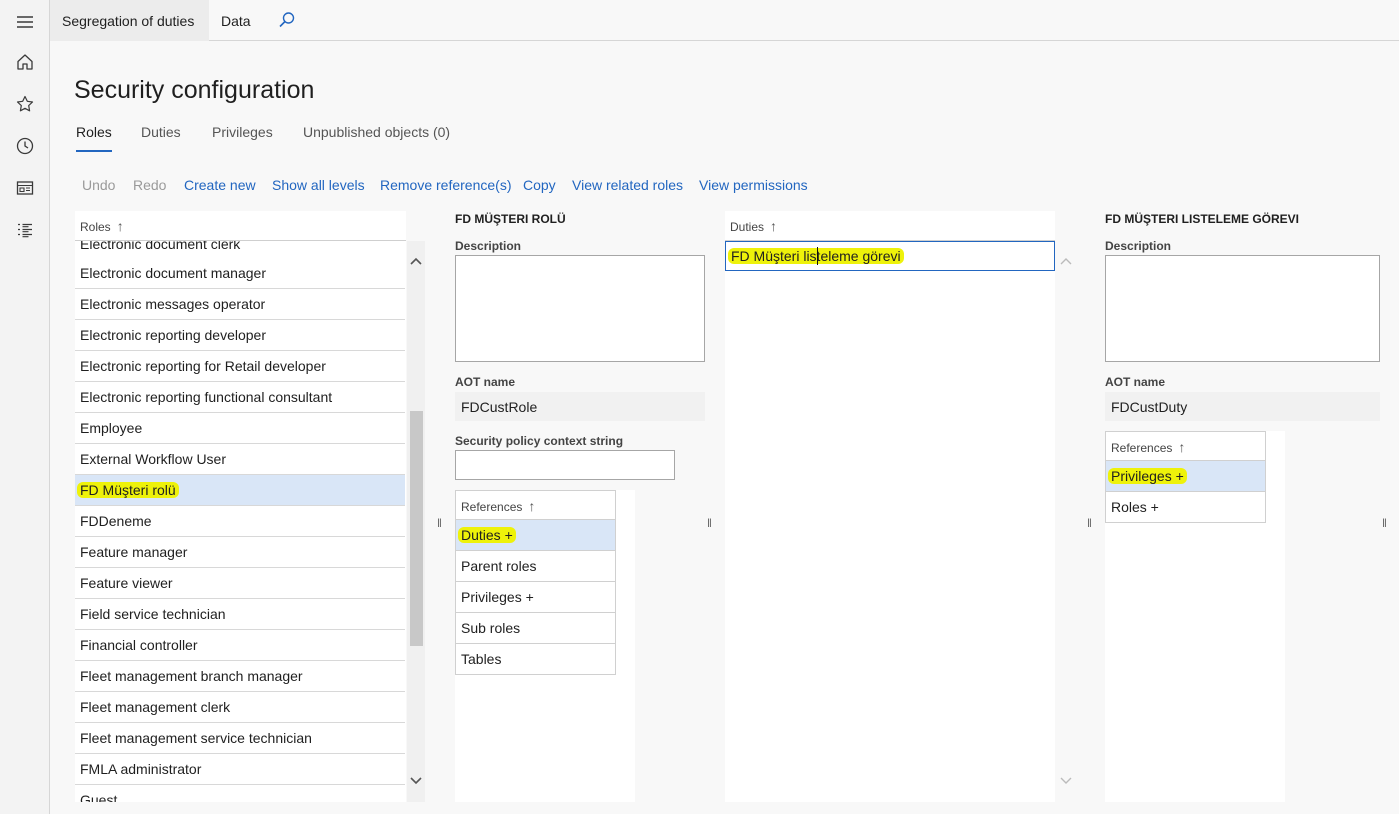 This screenshot has height=814, width=1399. What do you see at coordinates (510, 219) in the screenshot?
I see `role-detail-title: FD MÜŞTERI ROLÜ` at bounding box center [510, 219].